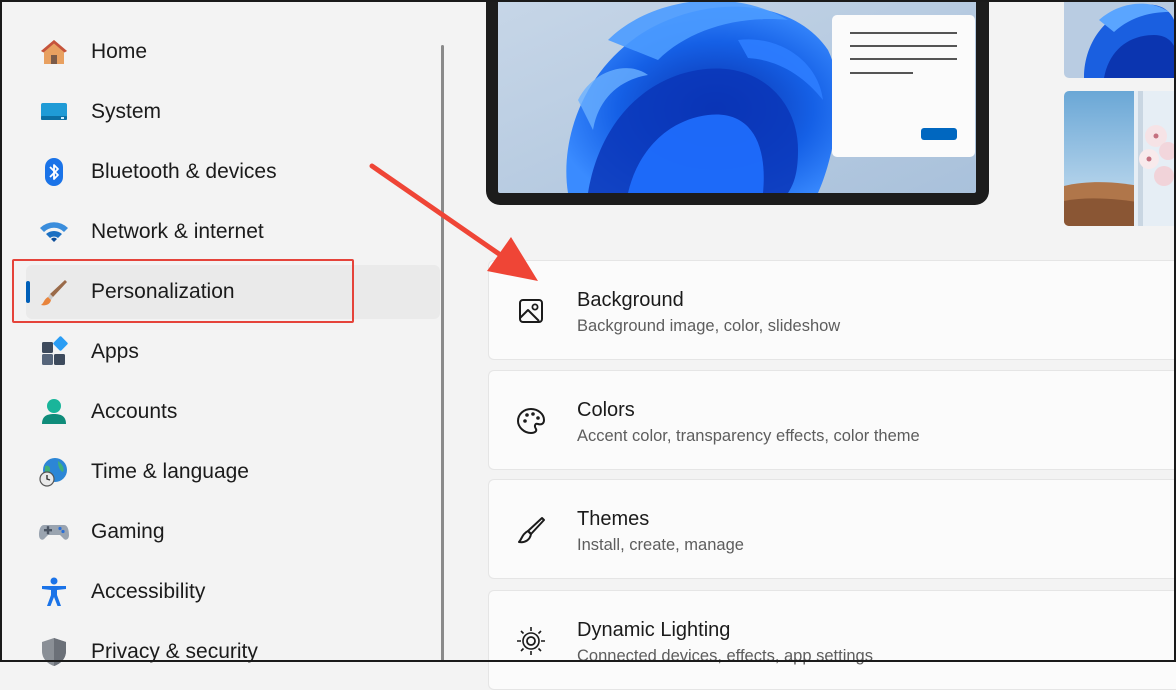  What do you see at coordinates (55, 350) in the screenshot?
I see `apps-icon` at bounding box center [55, 350].